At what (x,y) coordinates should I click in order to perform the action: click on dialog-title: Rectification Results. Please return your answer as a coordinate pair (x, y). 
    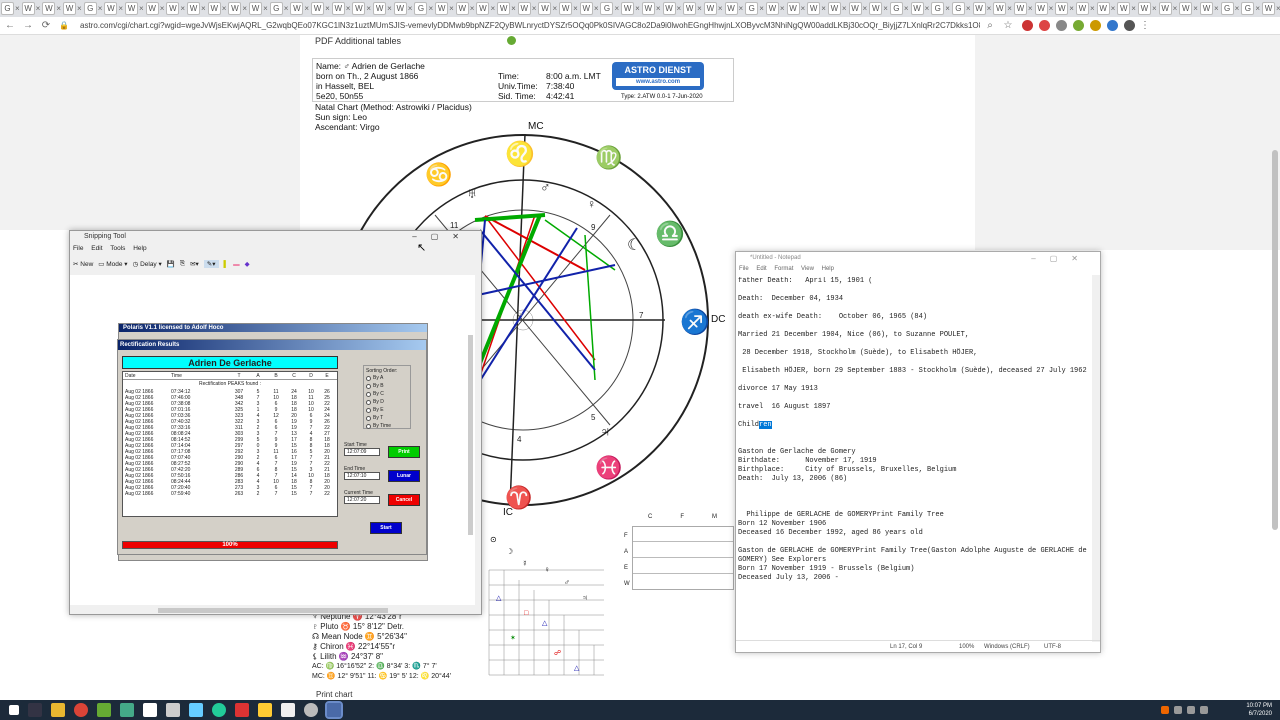
    Looking at the image, I should click on (272, 345).